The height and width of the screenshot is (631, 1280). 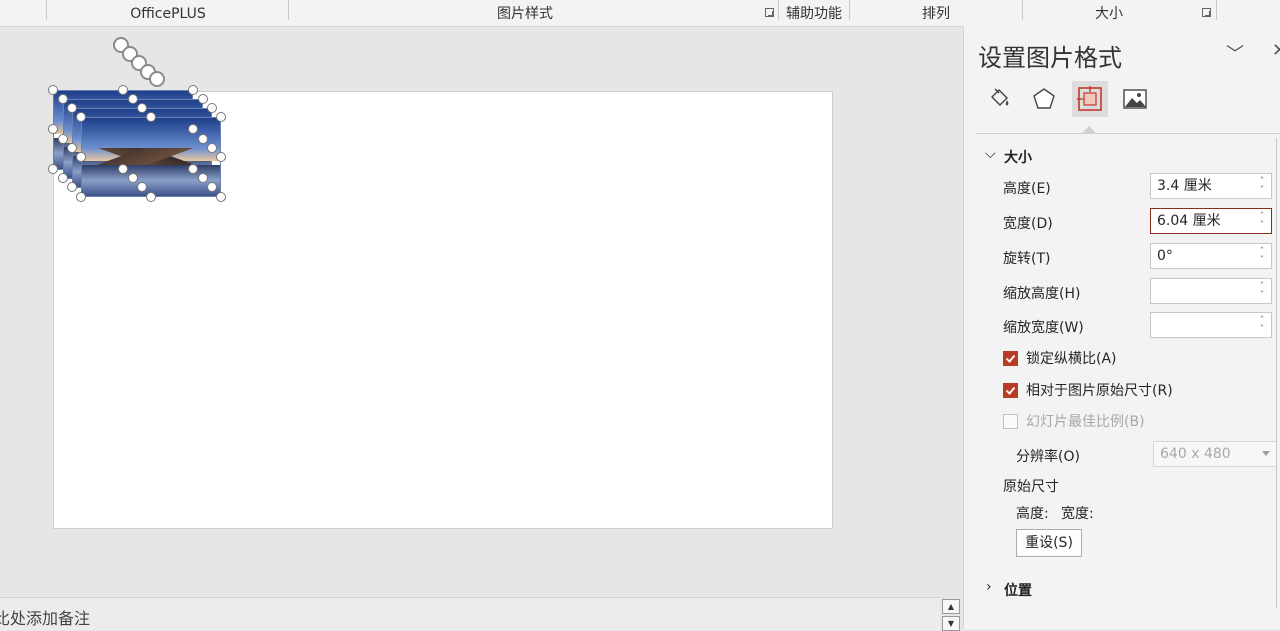 I want to click on scale-width-label: 缩放宽度(W), so click(x=1043, y=328).